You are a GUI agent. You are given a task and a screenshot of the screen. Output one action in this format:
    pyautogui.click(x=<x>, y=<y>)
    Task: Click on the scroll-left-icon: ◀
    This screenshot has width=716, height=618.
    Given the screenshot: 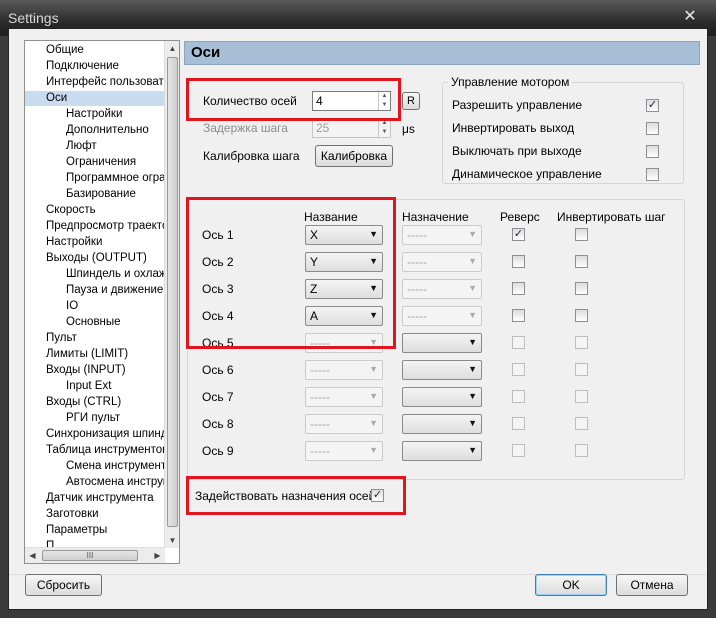 What is the action you would take?
    pyautogui.click(x=32, y=555)
    